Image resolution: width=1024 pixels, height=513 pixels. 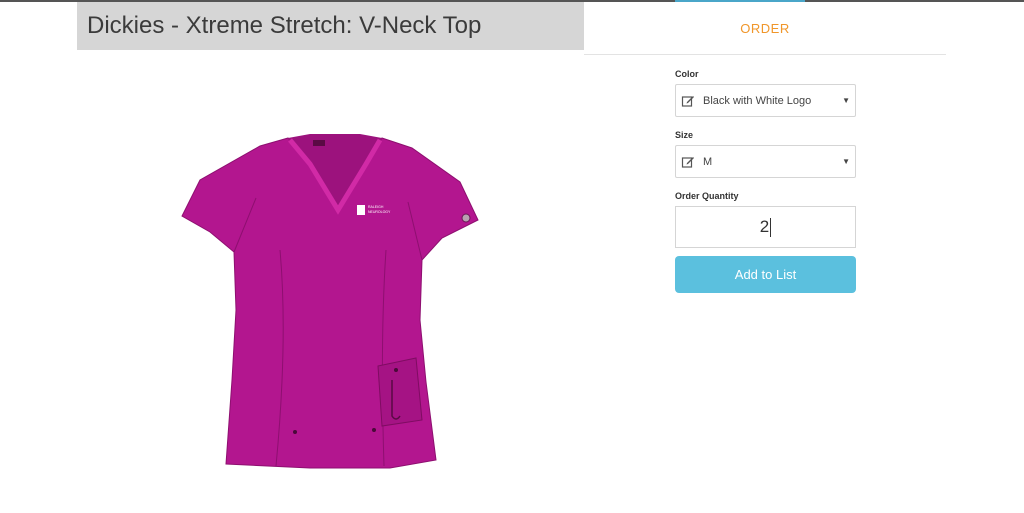 I want to click on text-cursor, so click(x=771, y=227).